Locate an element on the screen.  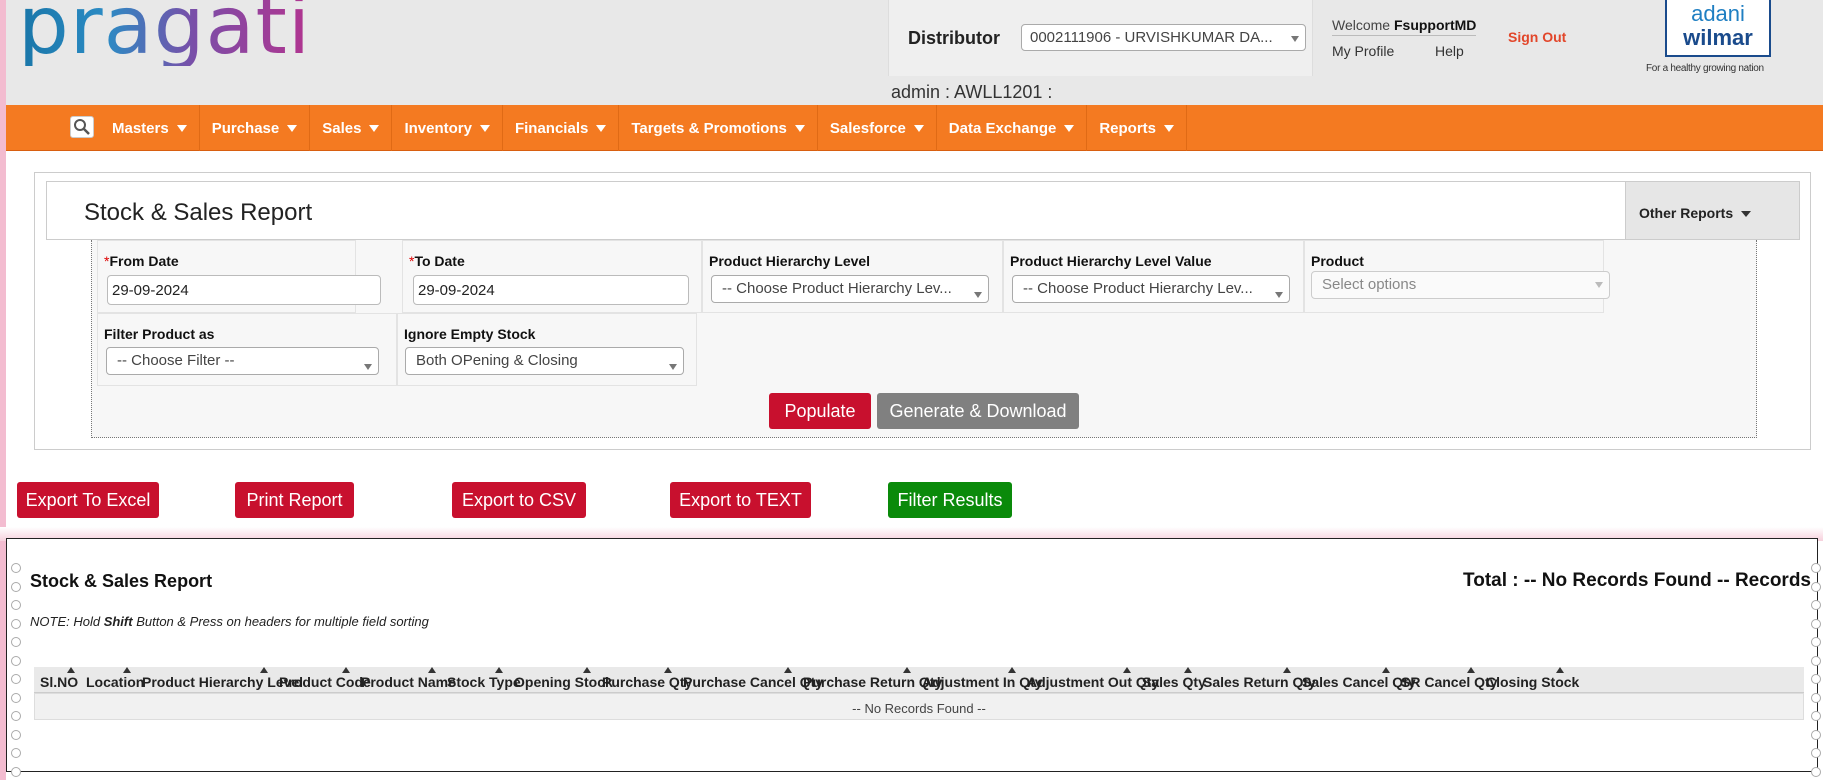
search-icon is located at coordinates (82, 127).